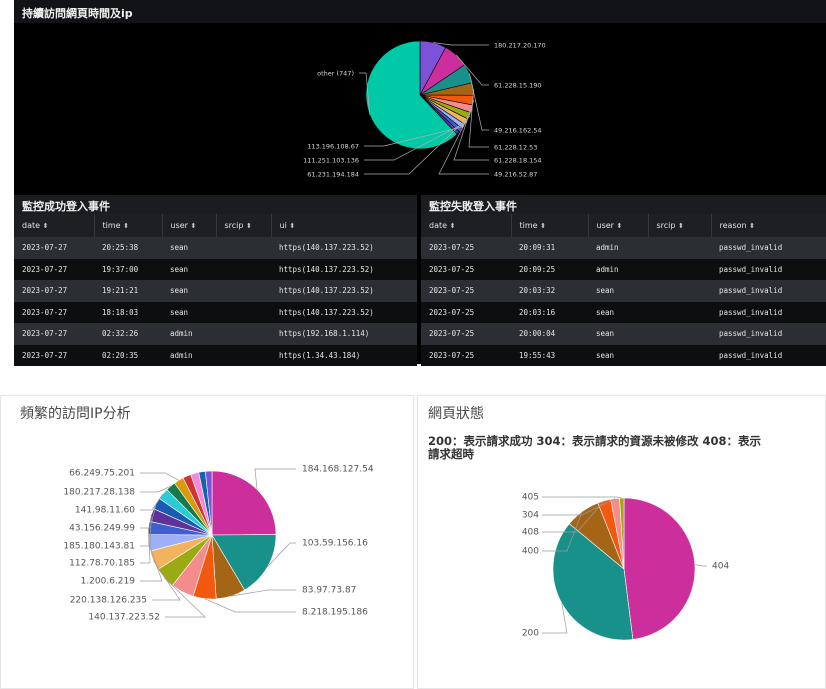 Image resolution: width=826 pixels, height=689 pixels. Describe the element at coordinates (530, 498) in the screenshot. I see `pie-slice-label: 405` at that location.